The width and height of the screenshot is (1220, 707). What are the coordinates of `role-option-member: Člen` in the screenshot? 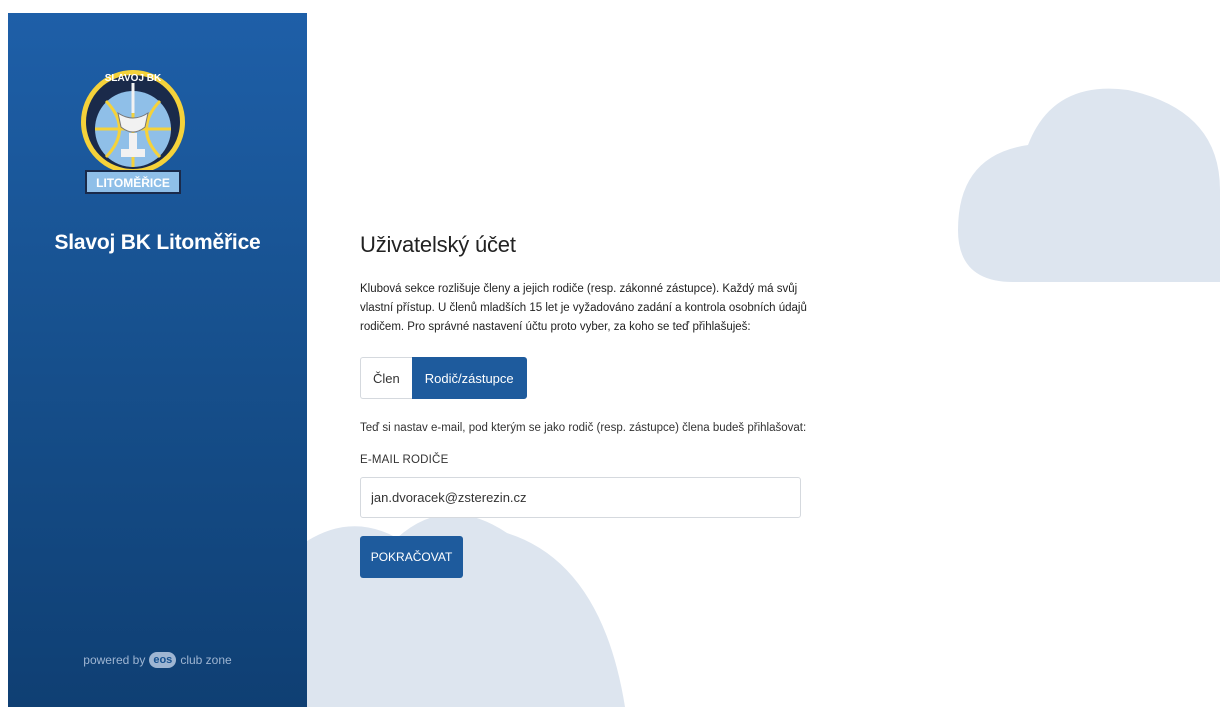 It's located at (386, 378).